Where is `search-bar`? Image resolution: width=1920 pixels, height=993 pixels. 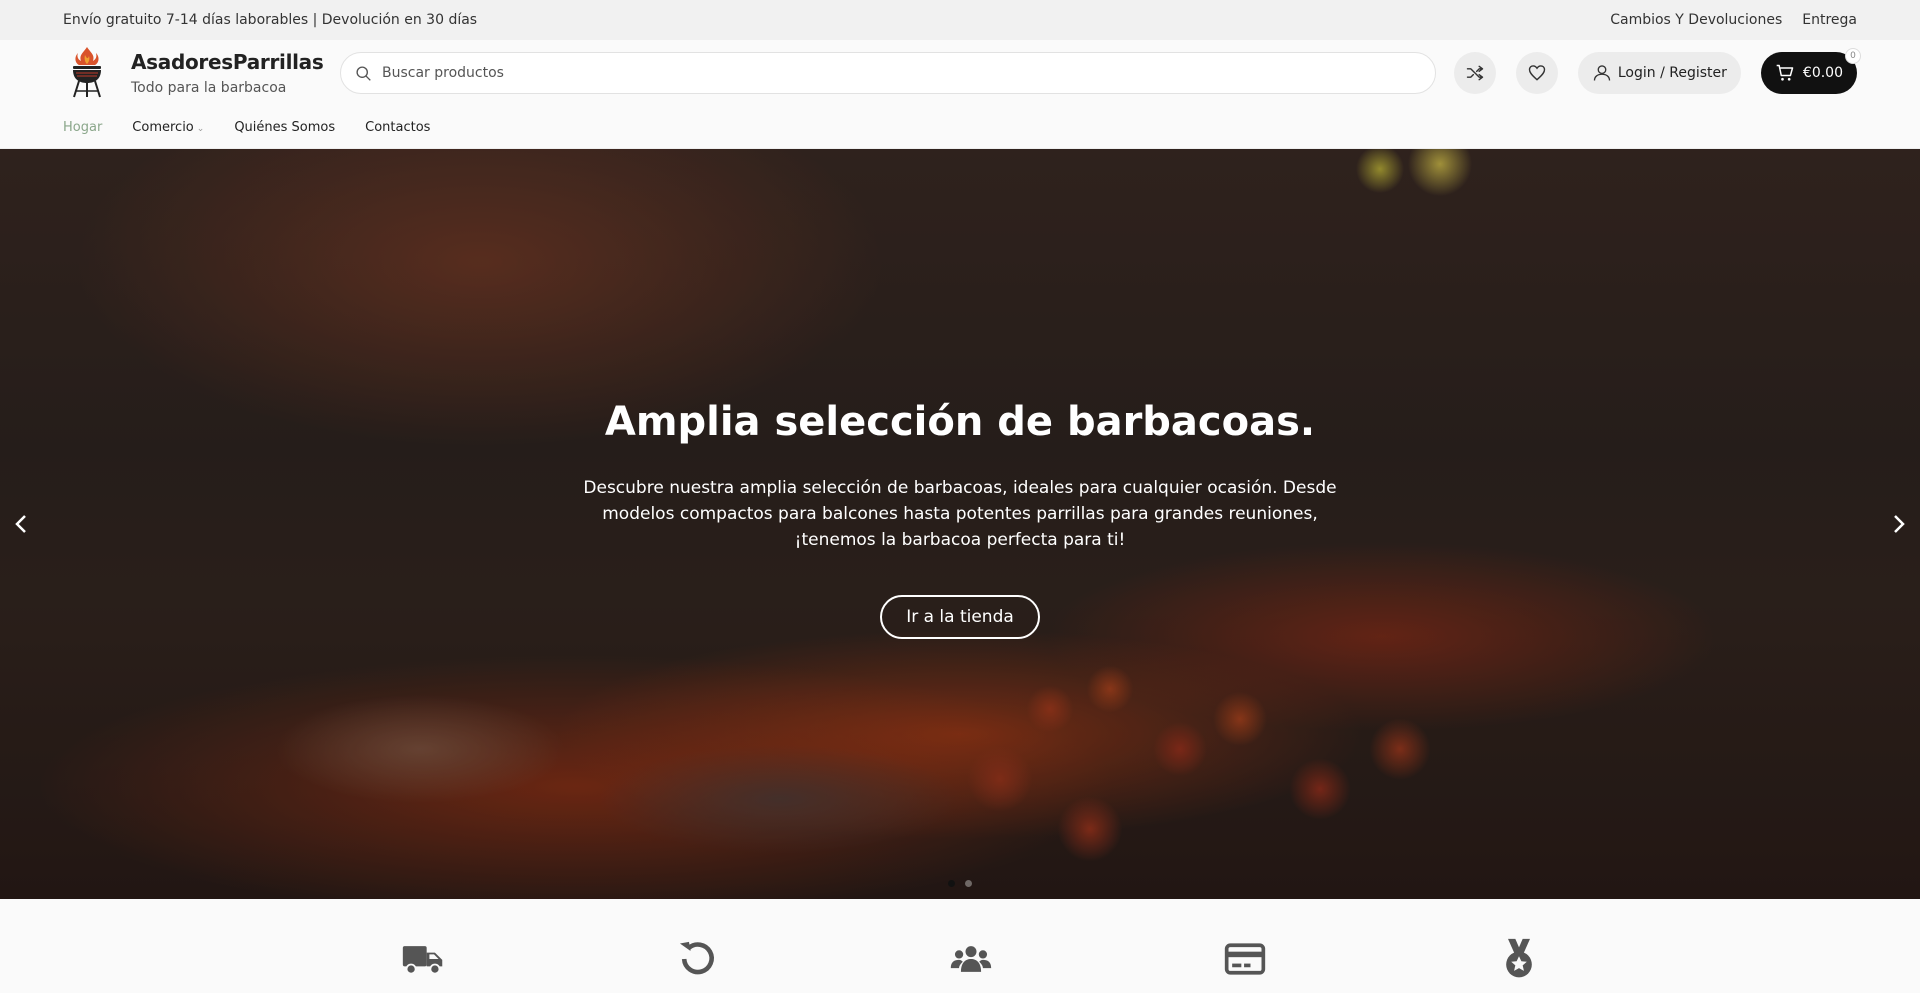
search-bar is located at coordinates (888, 73).